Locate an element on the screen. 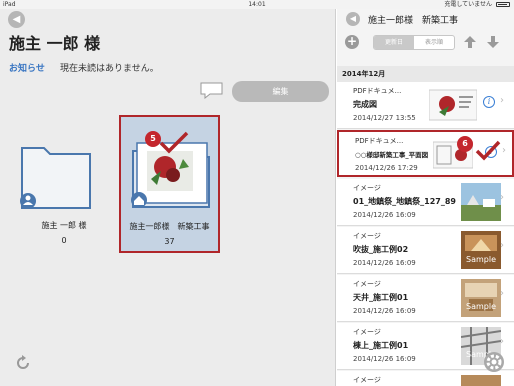 This screenshot has height=386, width=514. battery-icon is located at coordinates (503, 4).